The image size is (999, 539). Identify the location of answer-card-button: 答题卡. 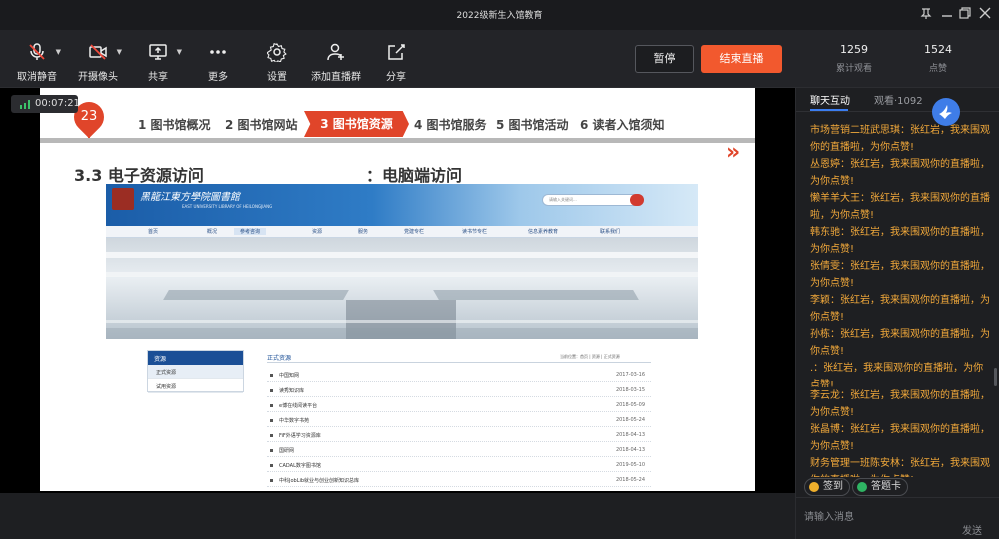
(880, 487).